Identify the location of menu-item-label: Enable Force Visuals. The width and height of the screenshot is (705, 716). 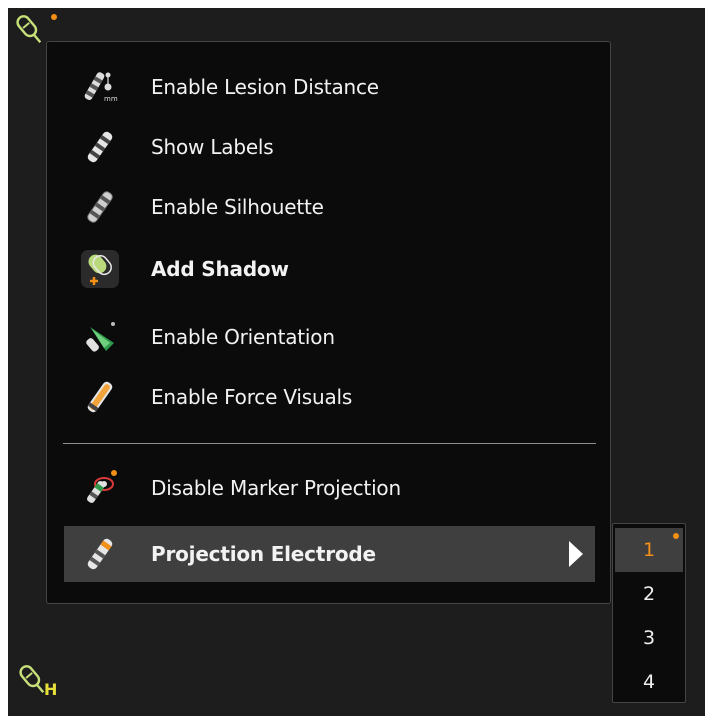
(252, 397).